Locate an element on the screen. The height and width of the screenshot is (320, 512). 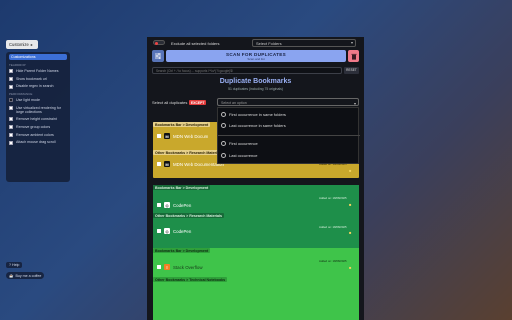
scan-subtitle: Scan and list is located at coordinates (256, 58).